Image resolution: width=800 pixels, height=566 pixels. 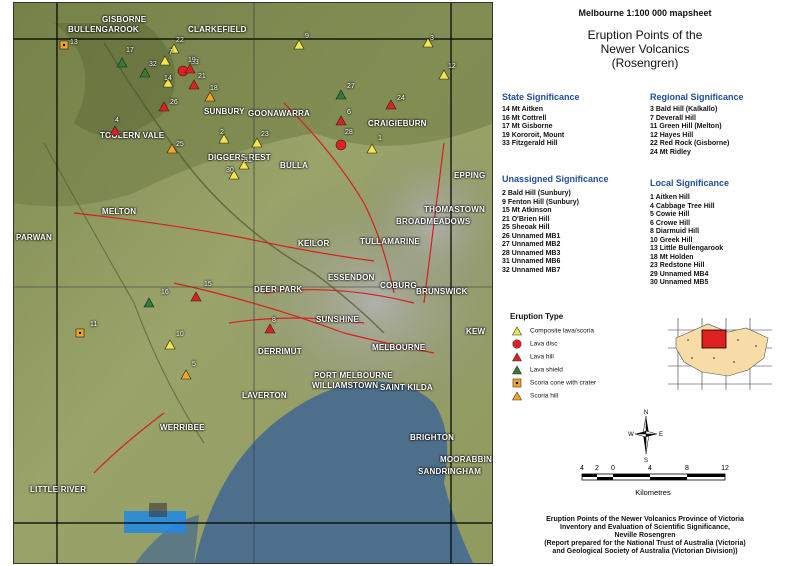 I want to click on eruption-point-number: 3, so click(x=432, y=38).